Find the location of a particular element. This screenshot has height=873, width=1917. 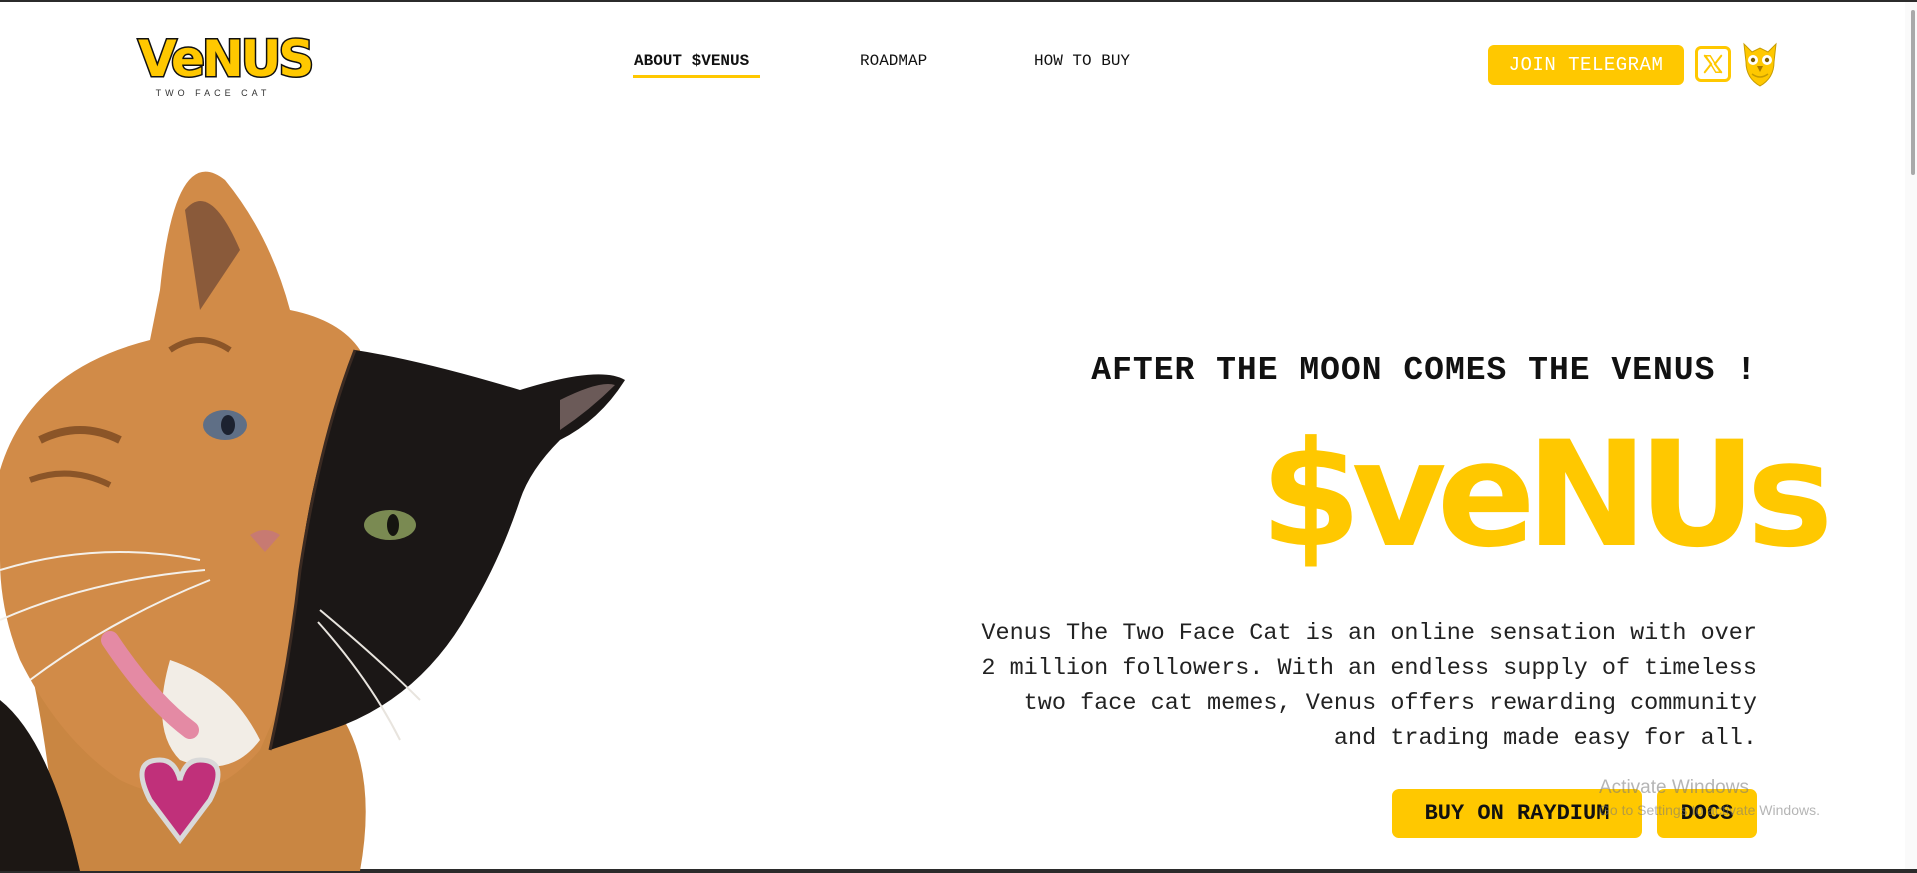

owl-icon is located at coordinates (1760, 64).